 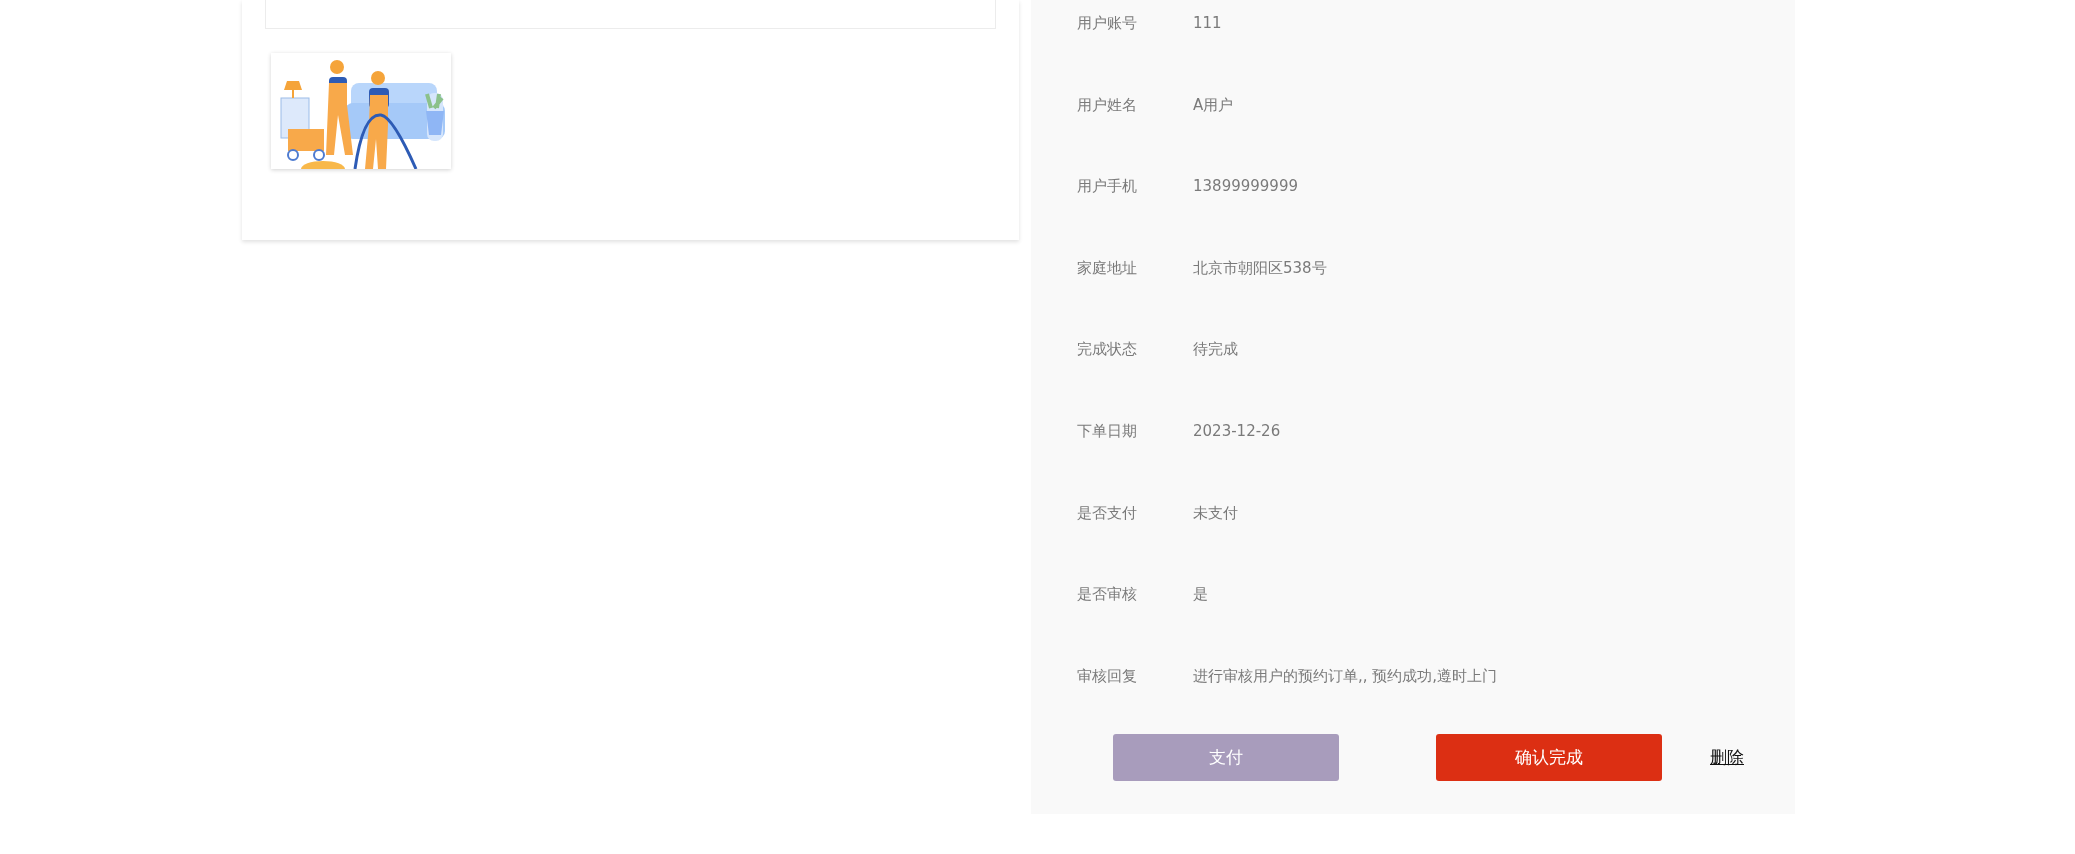 I want to click on confirm-button: 确认完成, so click(x=1549, y=757).